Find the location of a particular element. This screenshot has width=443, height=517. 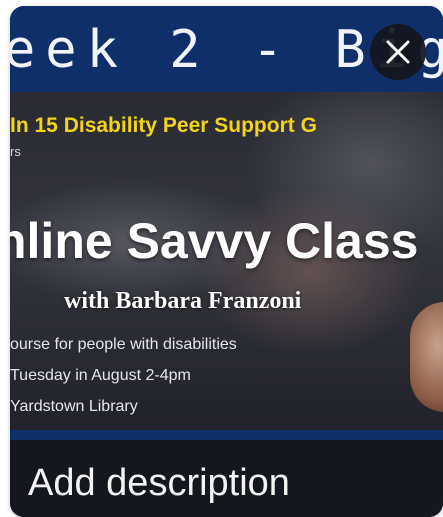

thumbnail-headline: nline Savvy Class is located at coordinates (214, 241).